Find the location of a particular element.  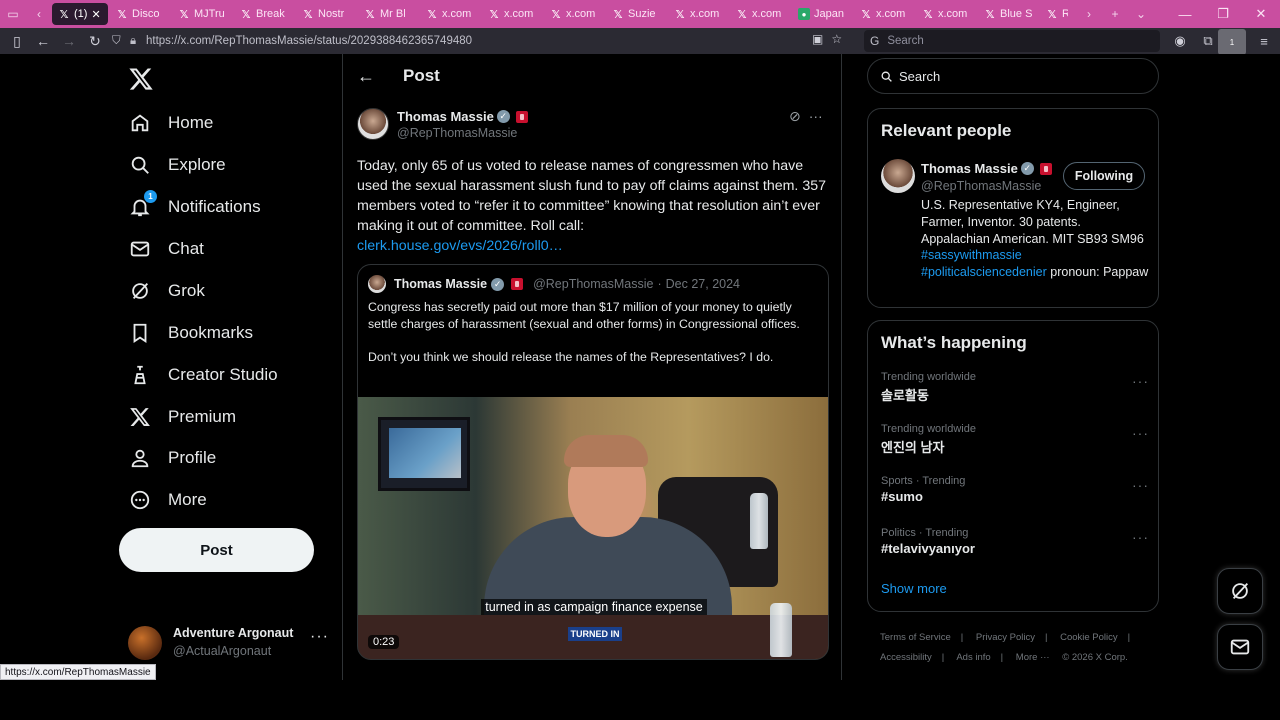

shield-icon: ⛉ is located at coordinates (121, 41).